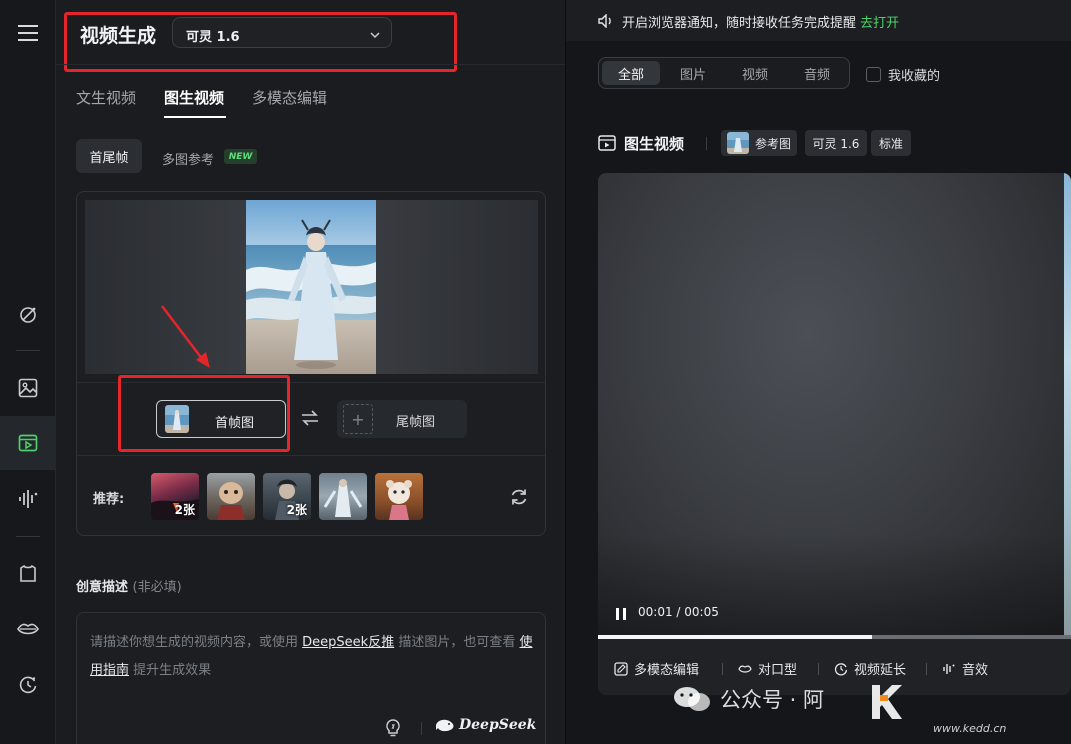 Image resolution: width=1071 pixels, height=744 pixels. Describe the element at coordinates (621, 668) in the screenshot. I see `edit-icon` at that location.